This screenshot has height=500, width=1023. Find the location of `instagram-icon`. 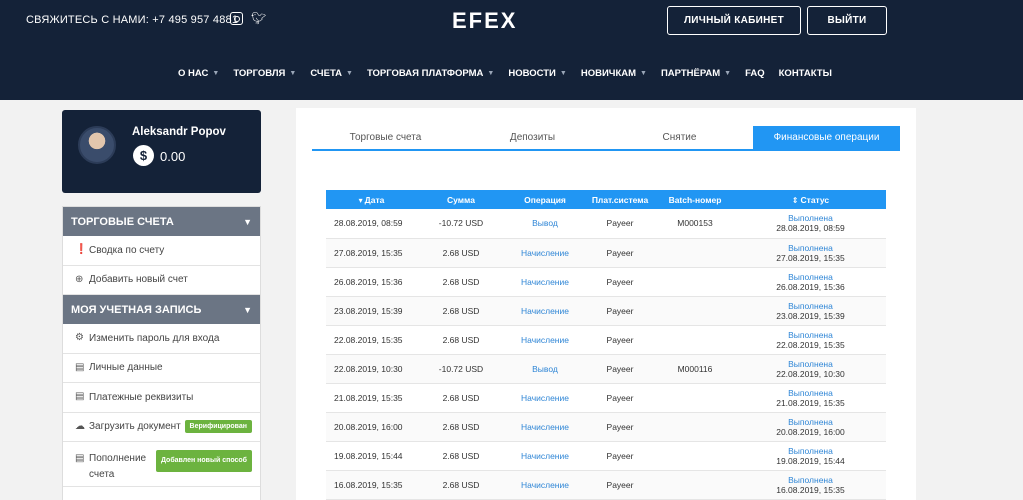

instagram-icon is located at coordinates (236, 18).